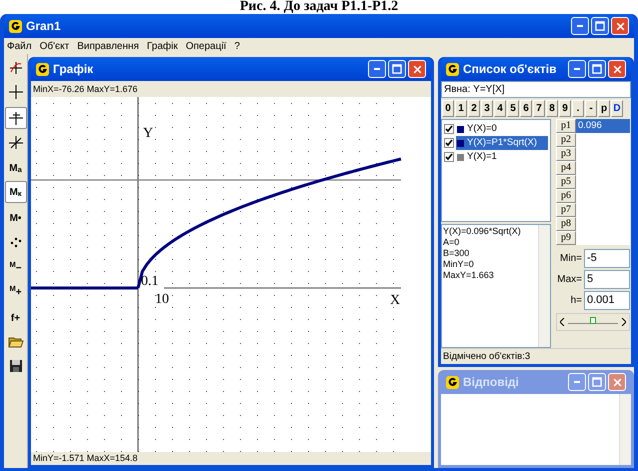 The height and width of the screenshot is (471, 638). What do you see at coordinates (566, 210) in the screenshot?
I see `parameter-button: p7` at bounding box center [566, 210].